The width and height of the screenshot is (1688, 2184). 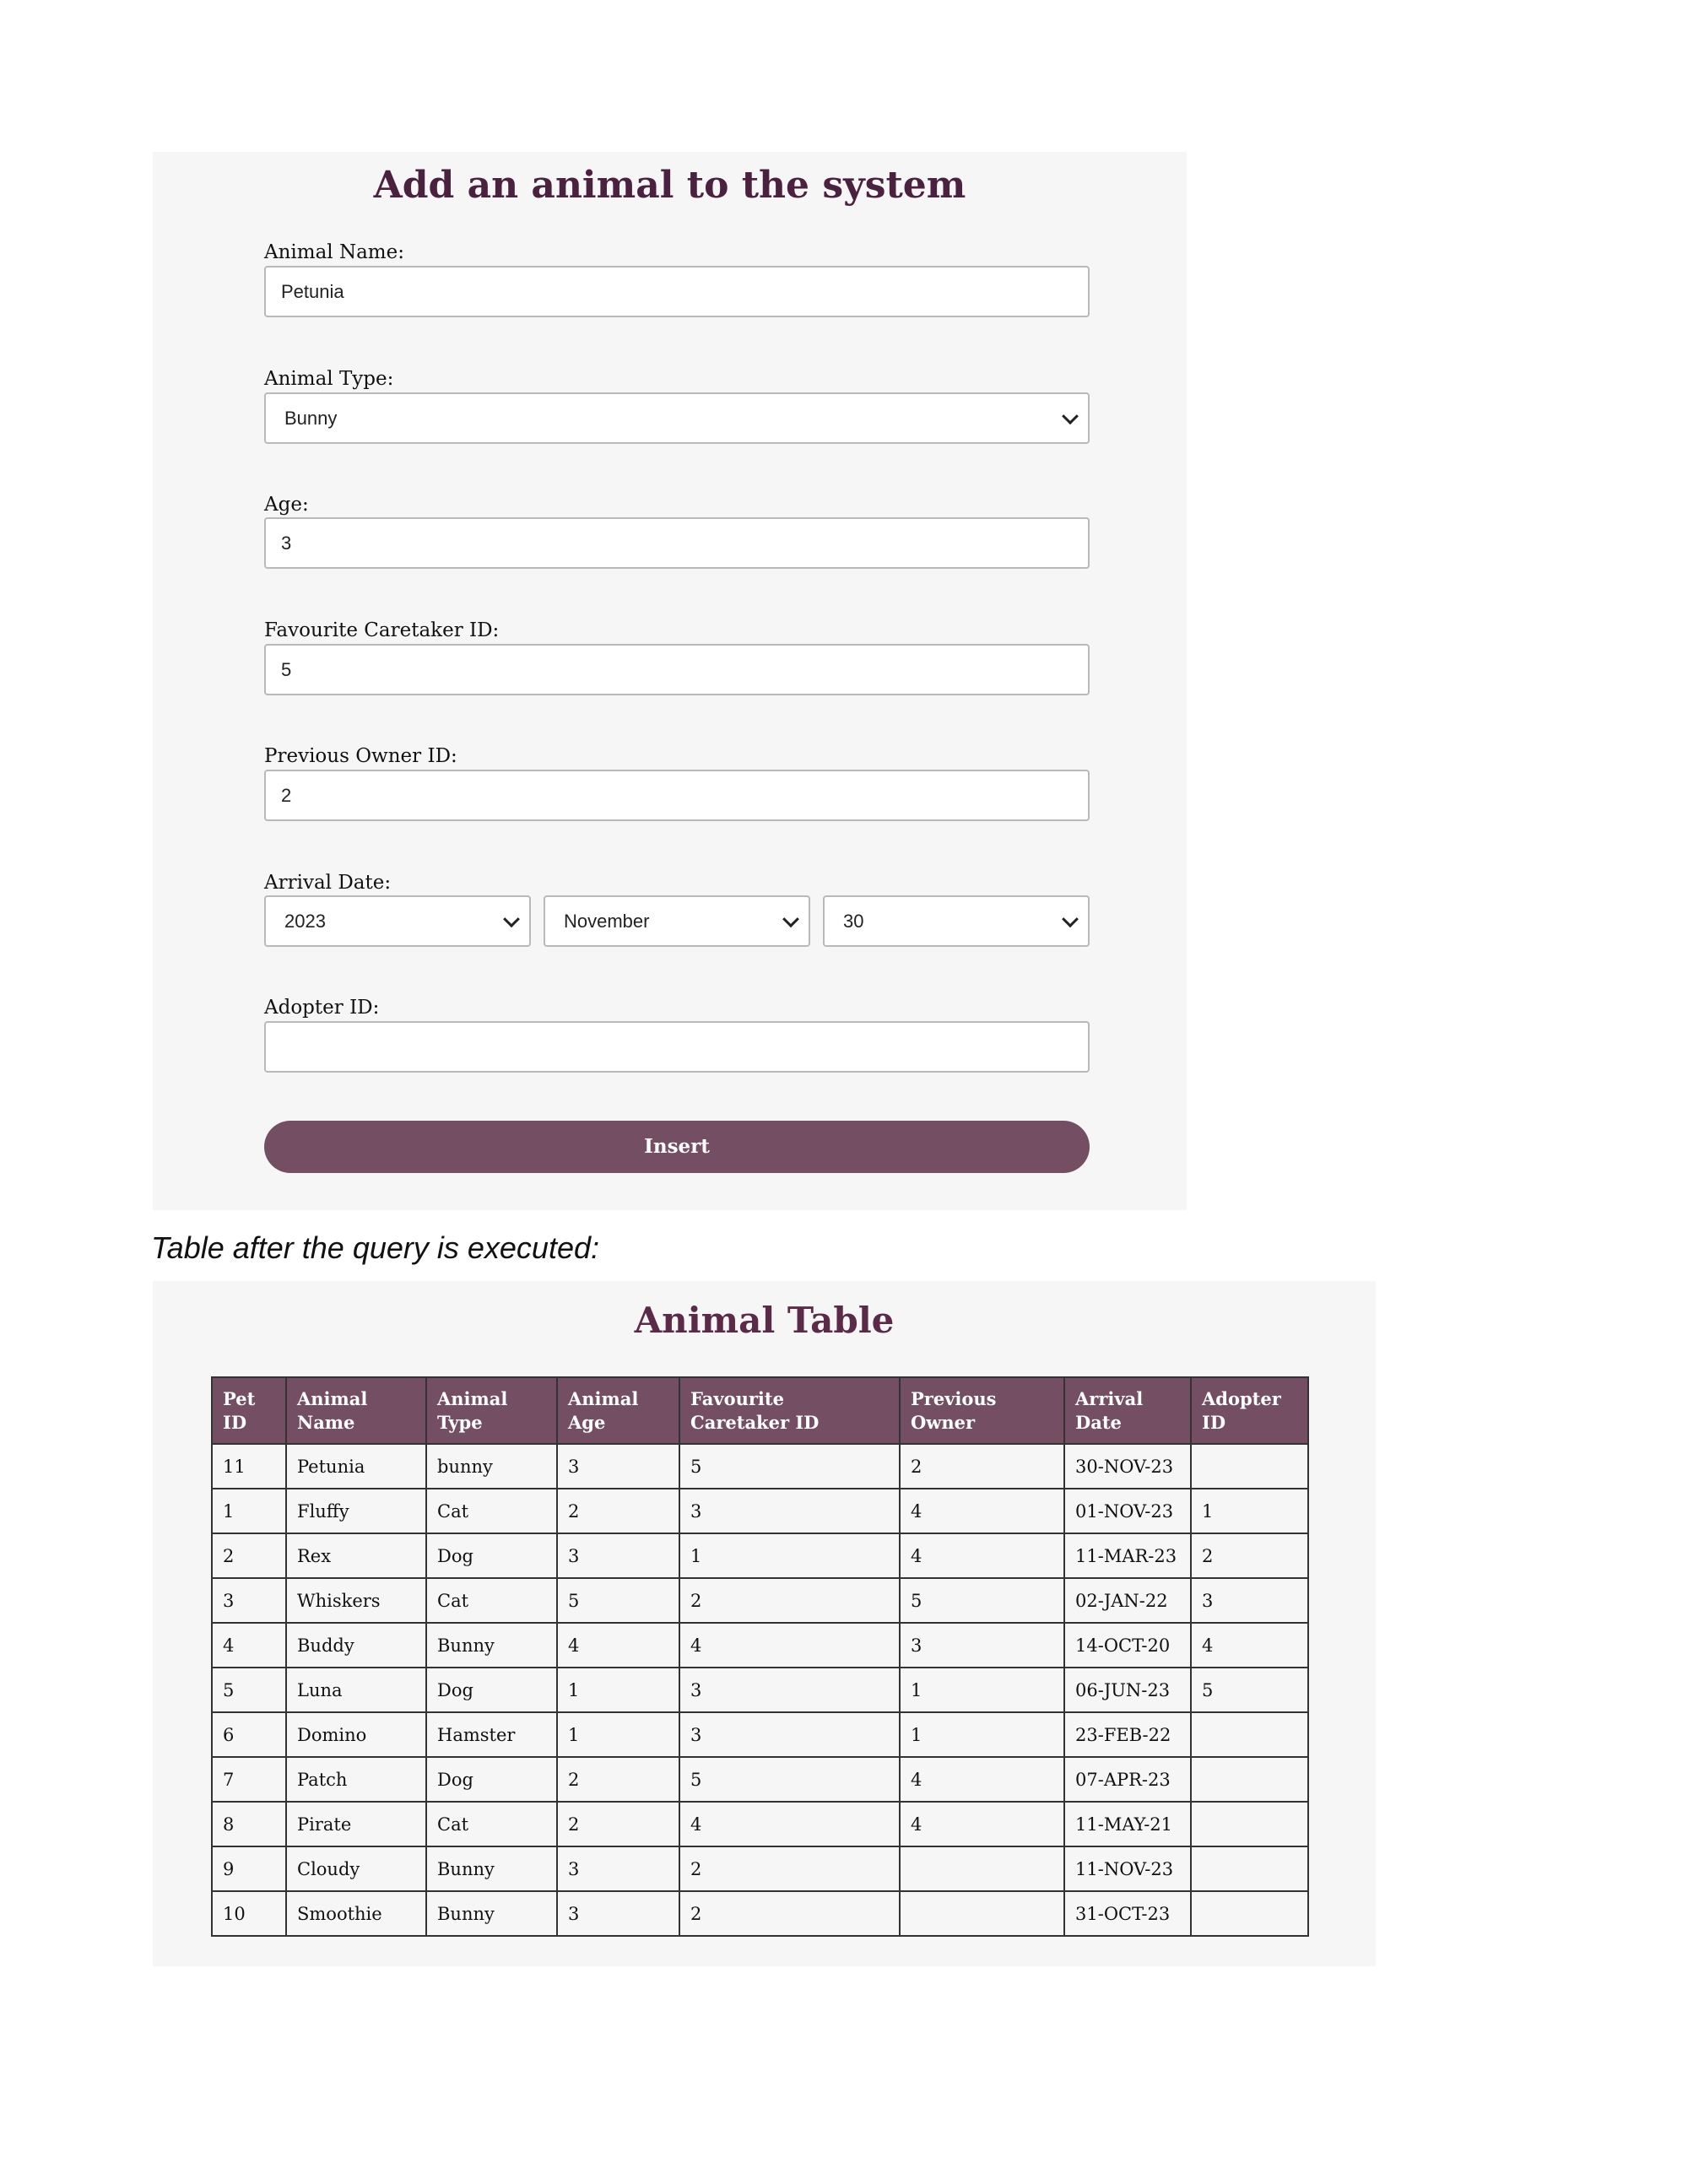 I want to click on cell-animal-name: Pirate, so click(x=356, y=1824).